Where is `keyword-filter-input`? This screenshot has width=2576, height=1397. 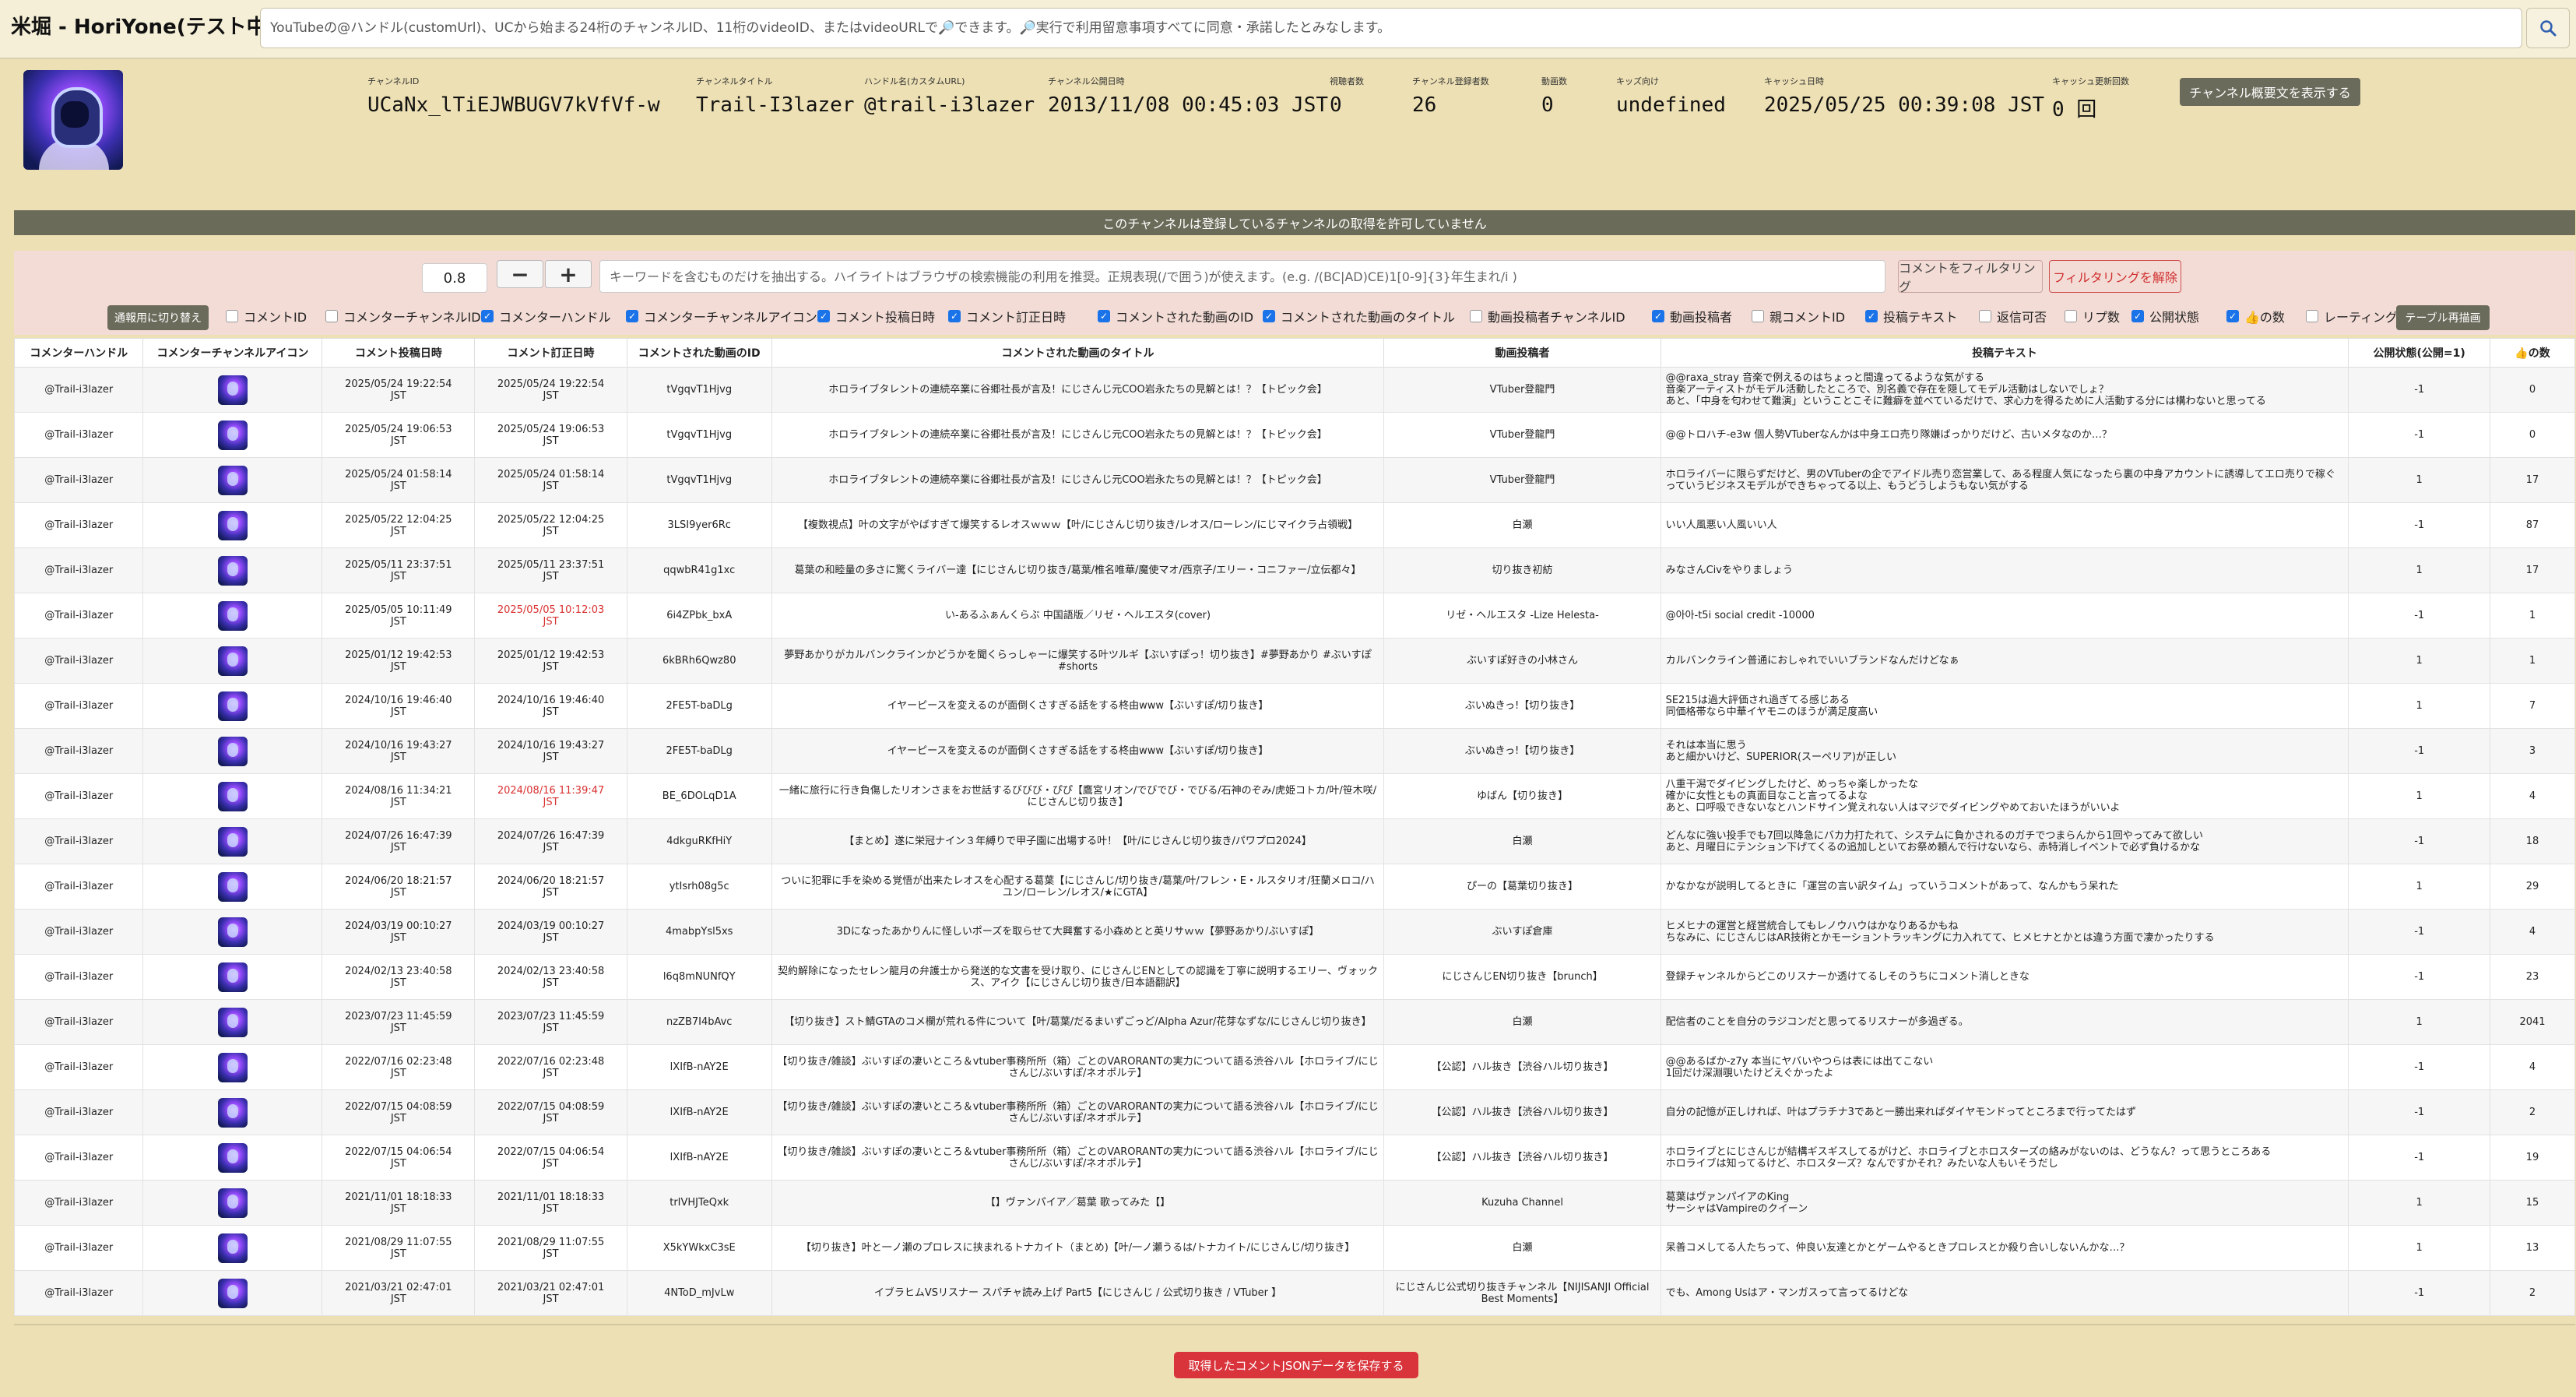
keyword-filter-input is located at coordinates (1242, 276).